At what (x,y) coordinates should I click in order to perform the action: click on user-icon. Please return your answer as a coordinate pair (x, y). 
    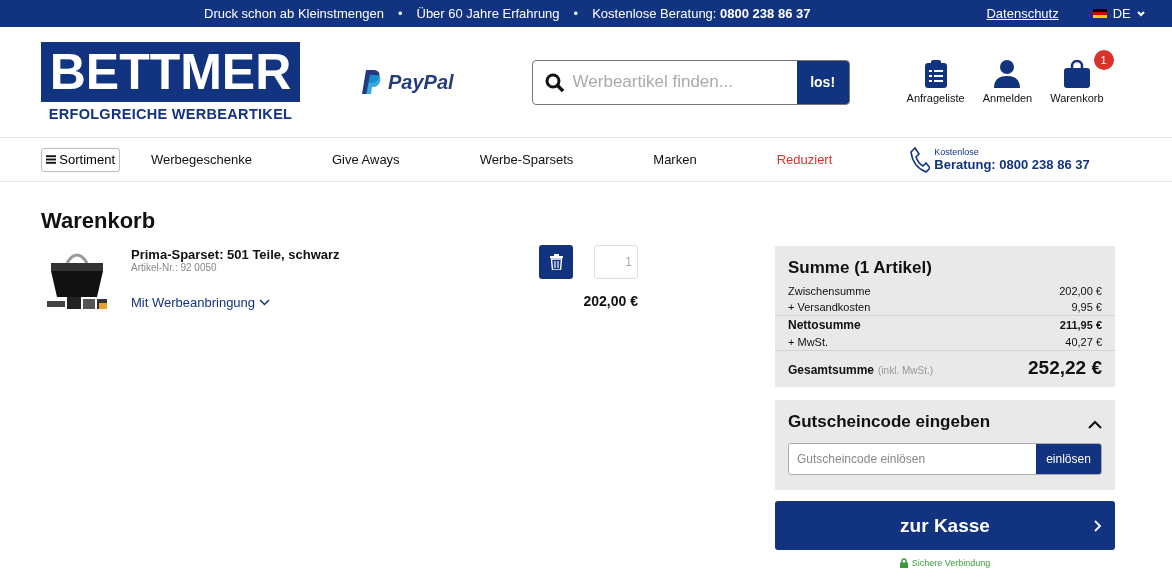
    Looking at the image, I should click on (1007, 74).